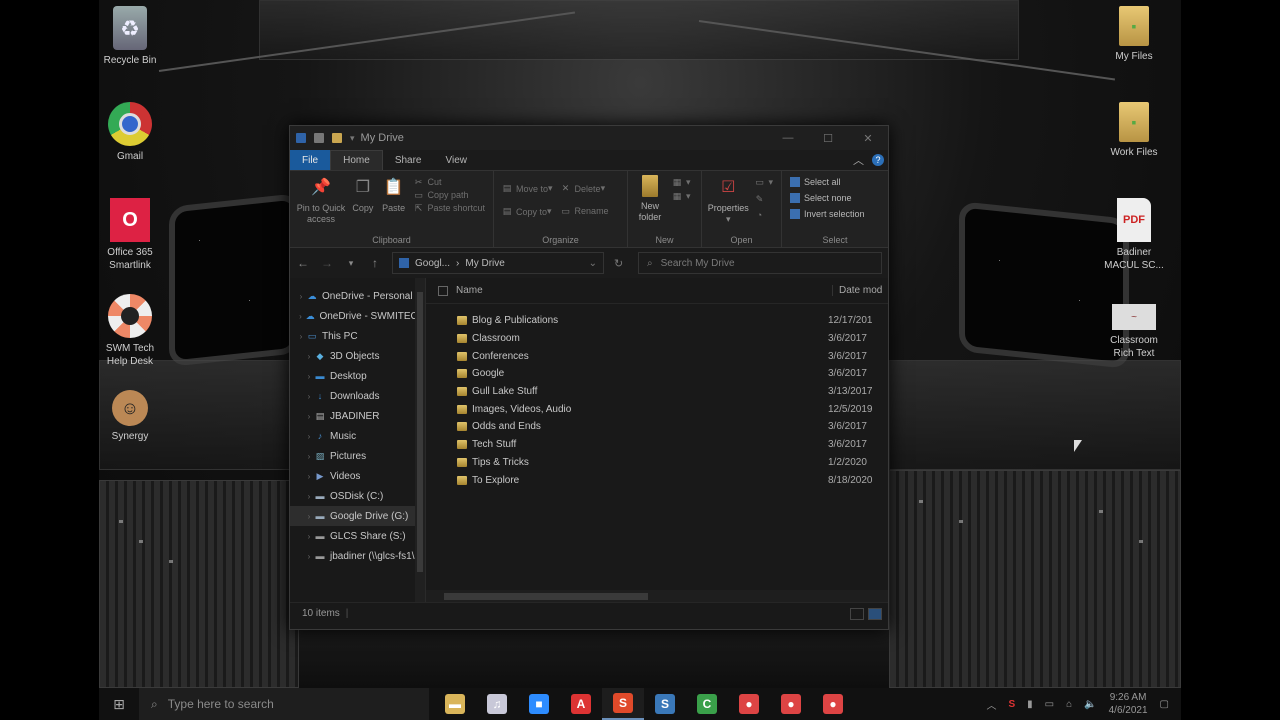 The height and width of the screenshot is (720, 1280). I want to click on nav-item: › ▬ Google Drive (G:), so click(357, 516).